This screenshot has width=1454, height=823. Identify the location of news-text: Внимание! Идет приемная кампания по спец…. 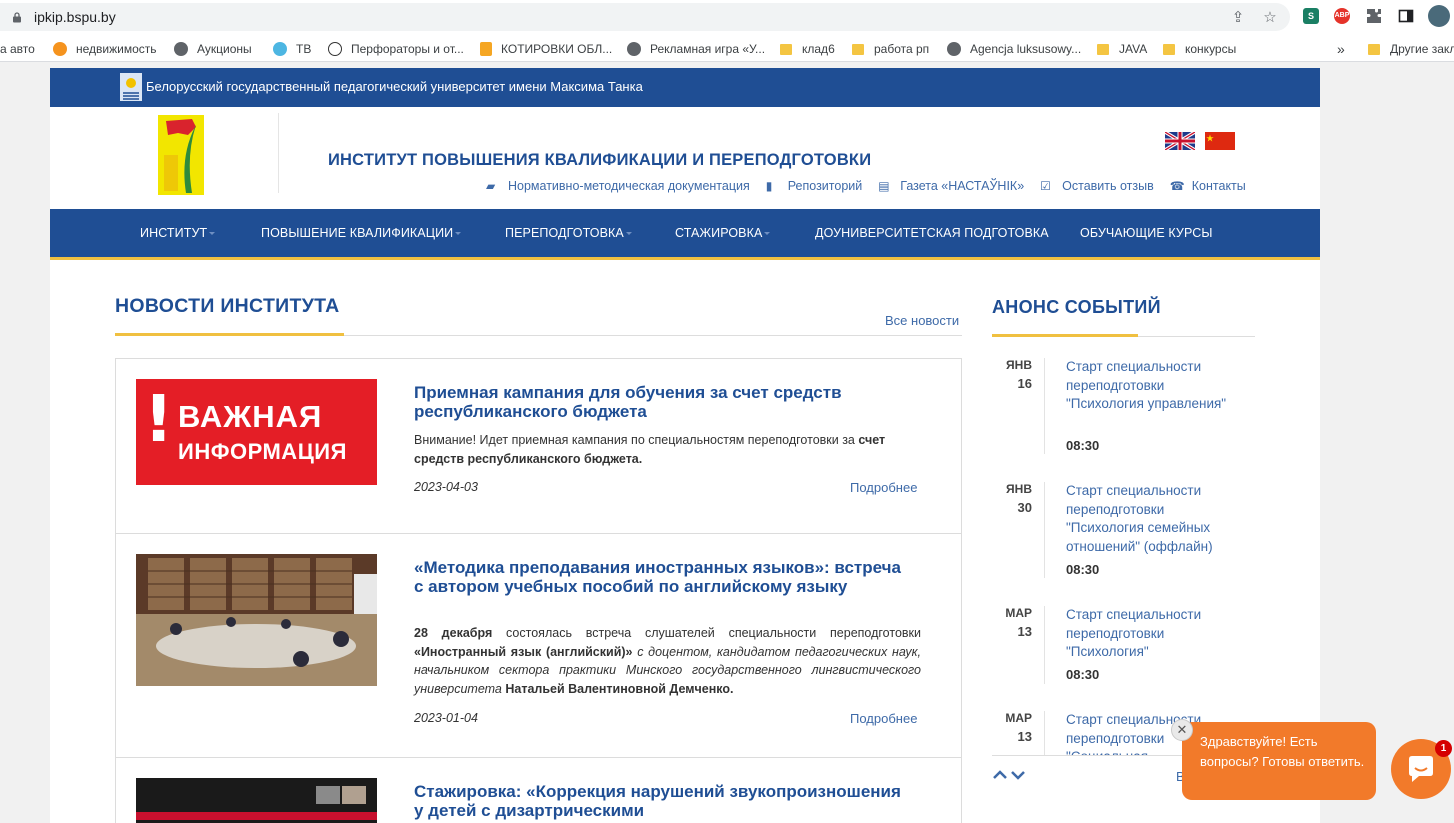
(667, 449).